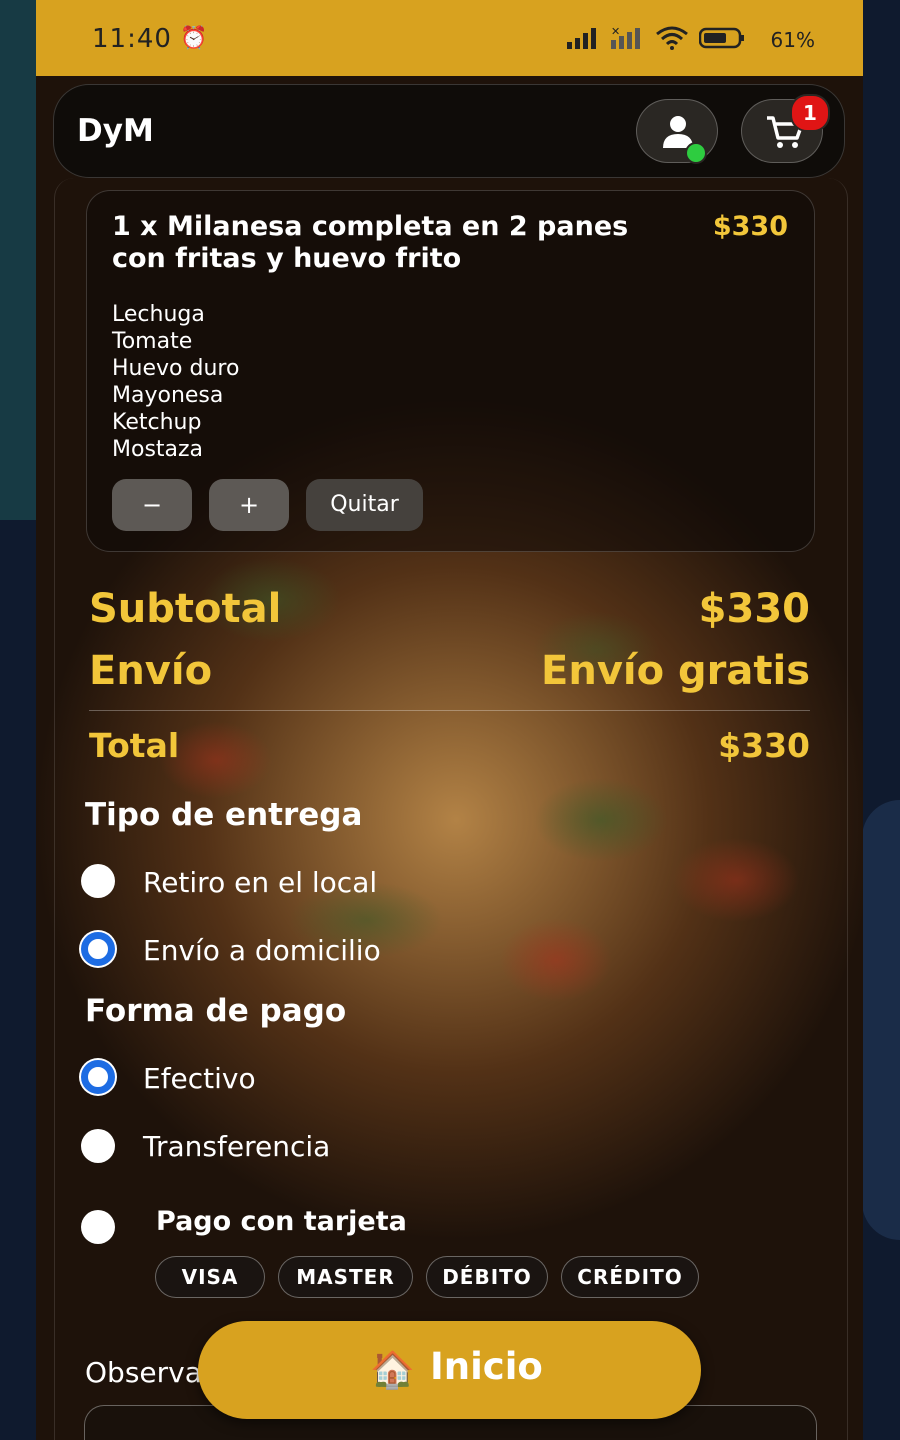  What do you see at coordinates (194, 38) in the screenshot?
I see `alarm-icon: ⏰` at bounding box center [194, 38].